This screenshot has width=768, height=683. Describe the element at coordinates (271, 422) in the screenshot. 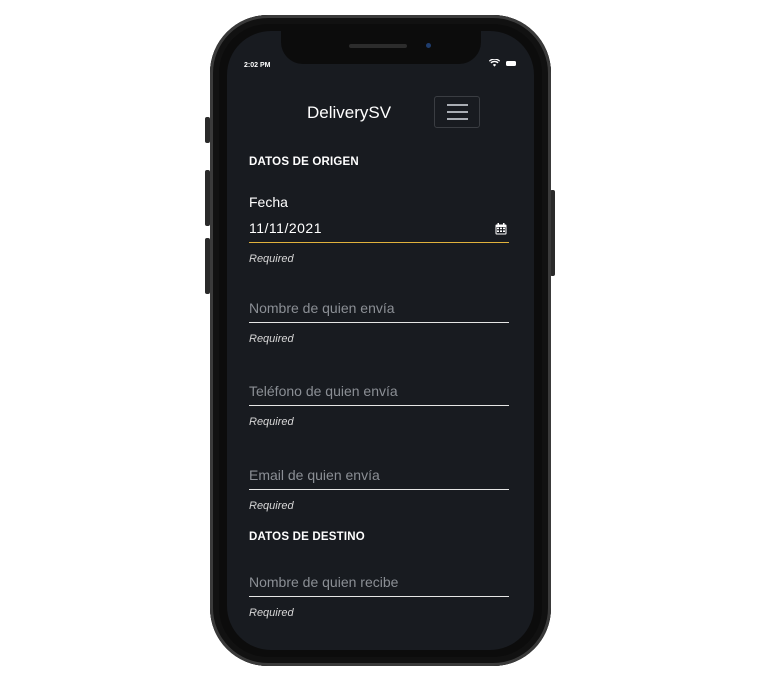

I see `sender-phone-hint: Required` at that location.